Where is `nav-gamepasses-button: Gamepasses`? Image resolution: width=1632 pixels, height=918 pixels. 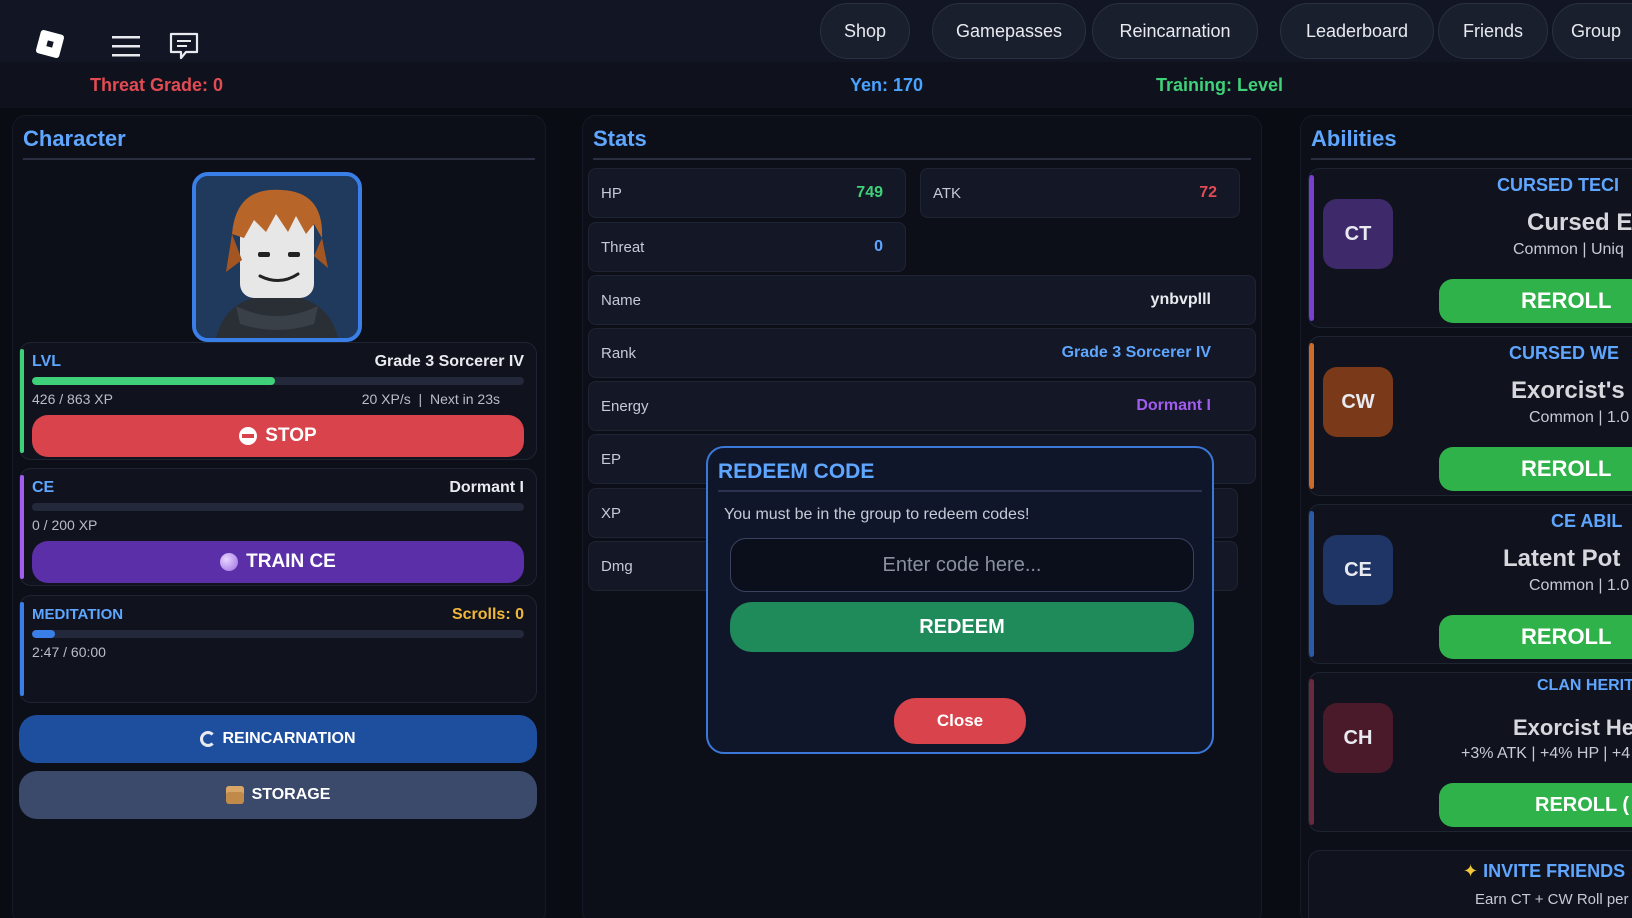
nav-gamepasses-button: Gamepasses is located at coordinates (1009, 31).